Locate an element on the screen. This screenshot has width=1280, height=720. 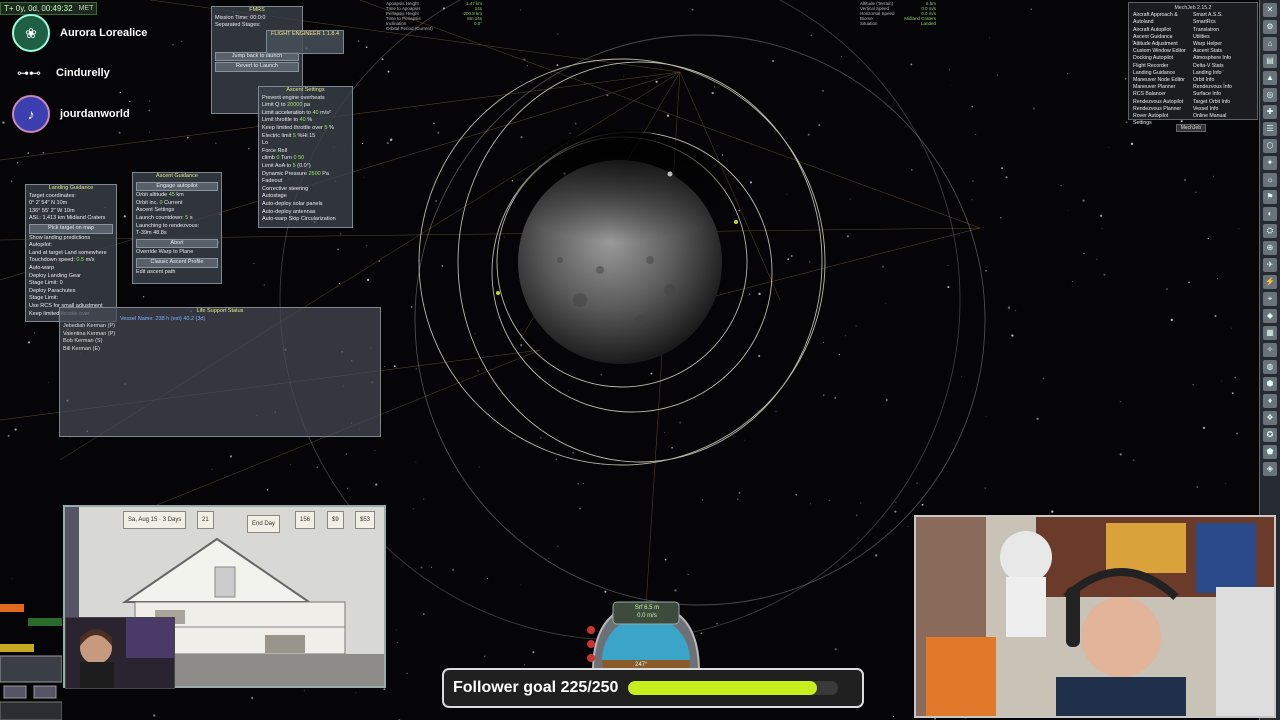
setting-row: Force Roll is located at coordinates (305, 152).